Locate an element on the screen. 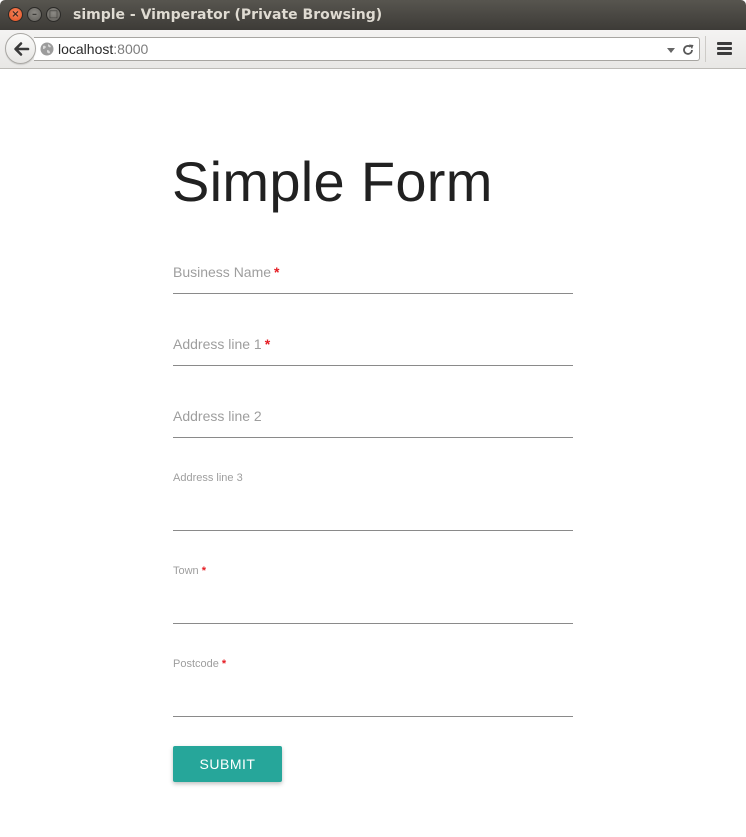 This screenshot has height=837, width=746. postcode-input is located at coordinates (373, 701).